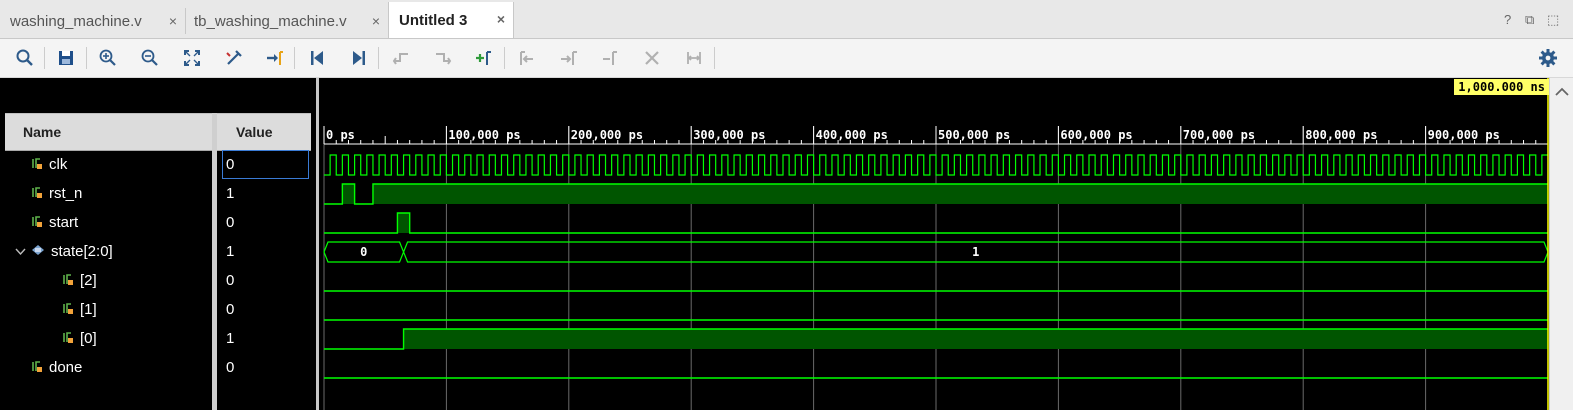 The height and width of the screenshot is (415, 1573). I want to click on tab-untitled-3: Untitled 3 ×, so click(451, 20).